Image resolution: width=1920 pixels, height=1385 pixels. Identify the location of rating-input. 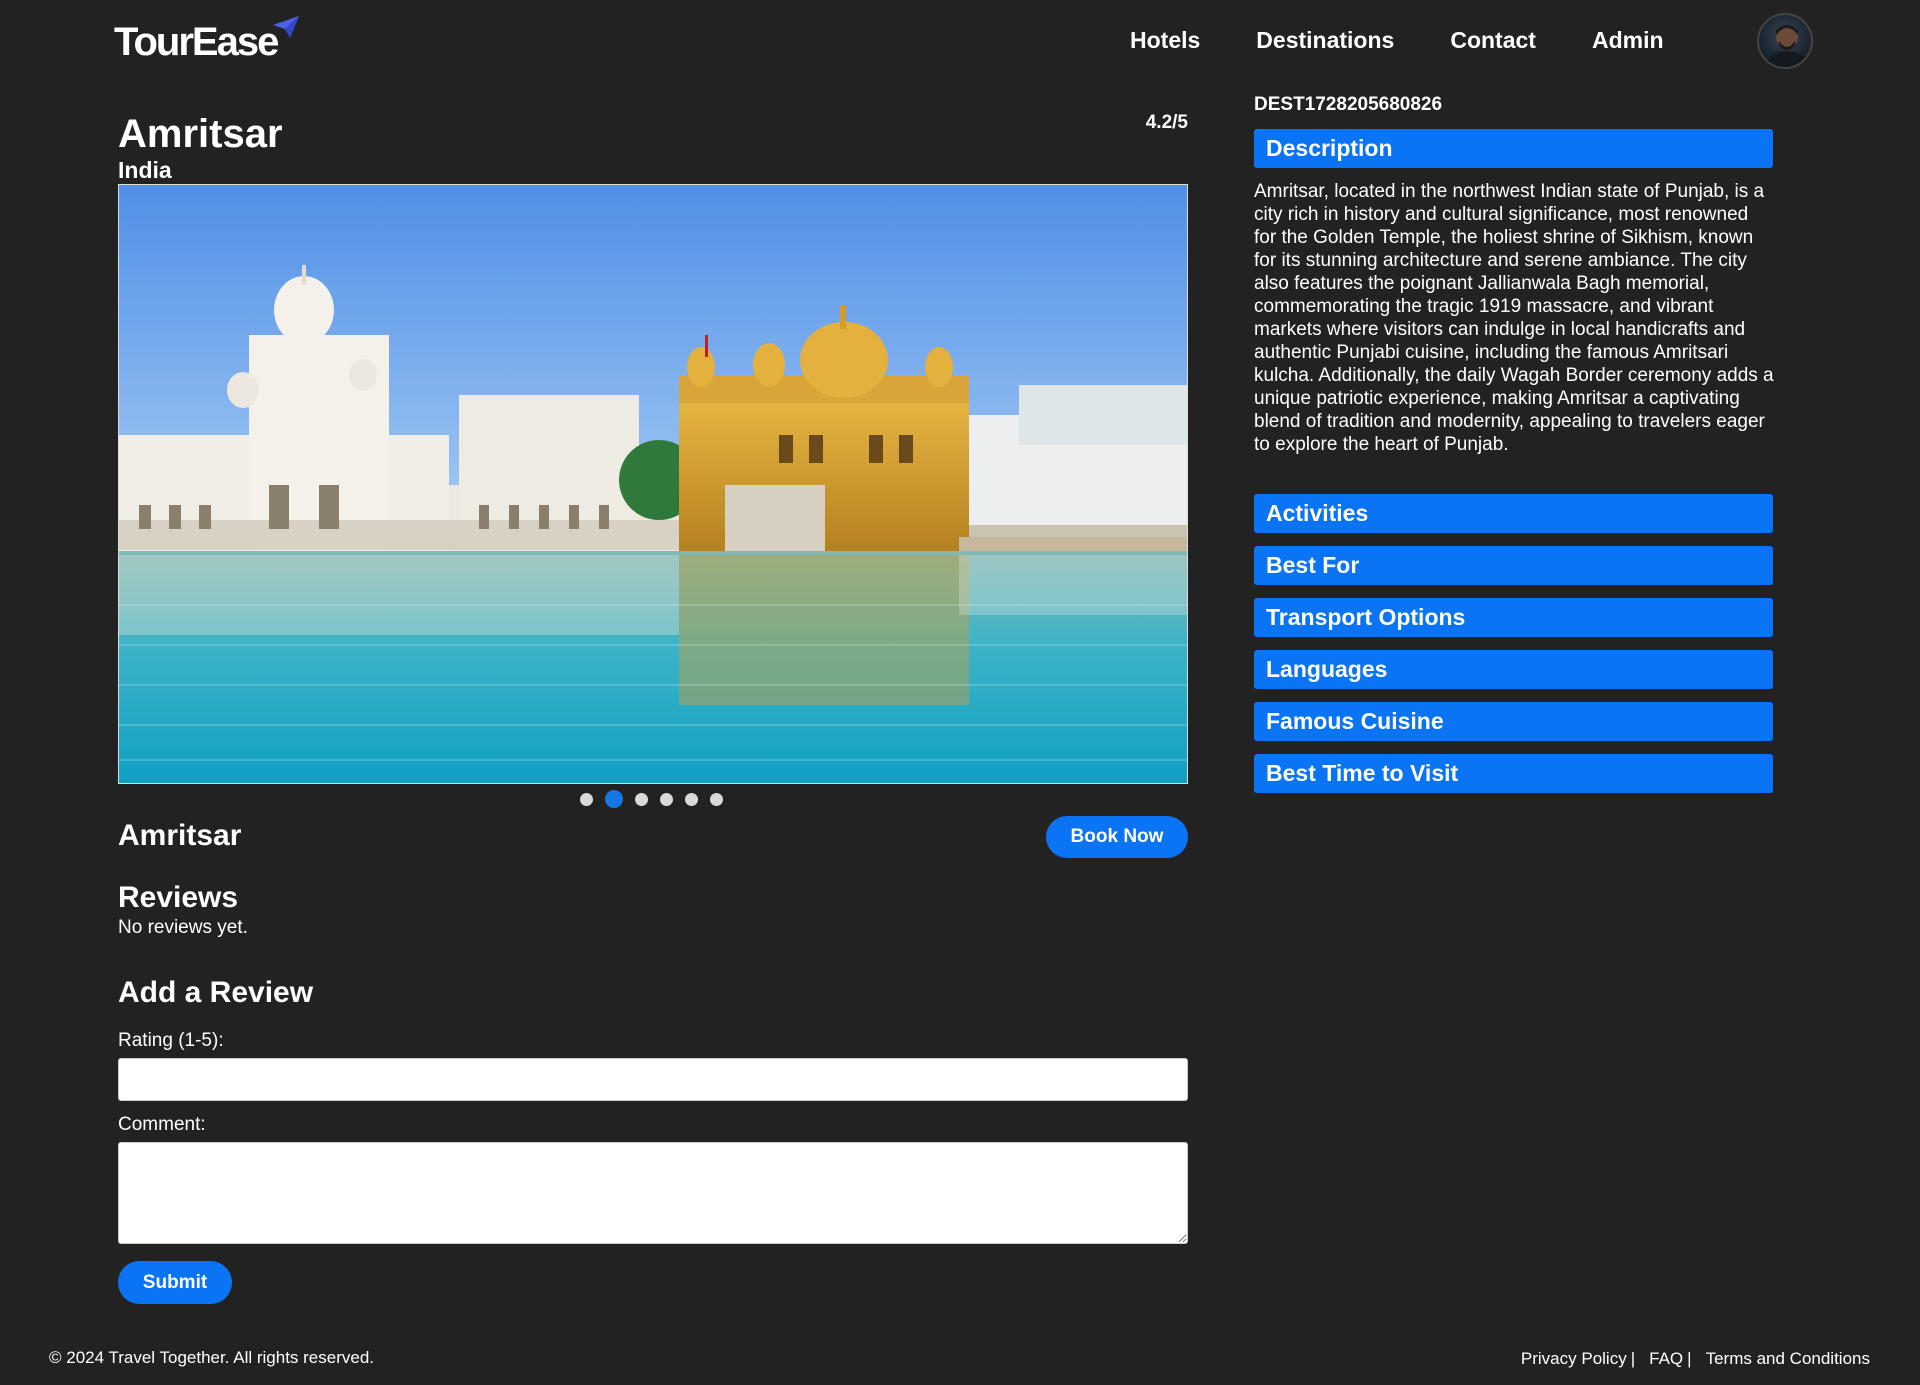
(653, 1079).